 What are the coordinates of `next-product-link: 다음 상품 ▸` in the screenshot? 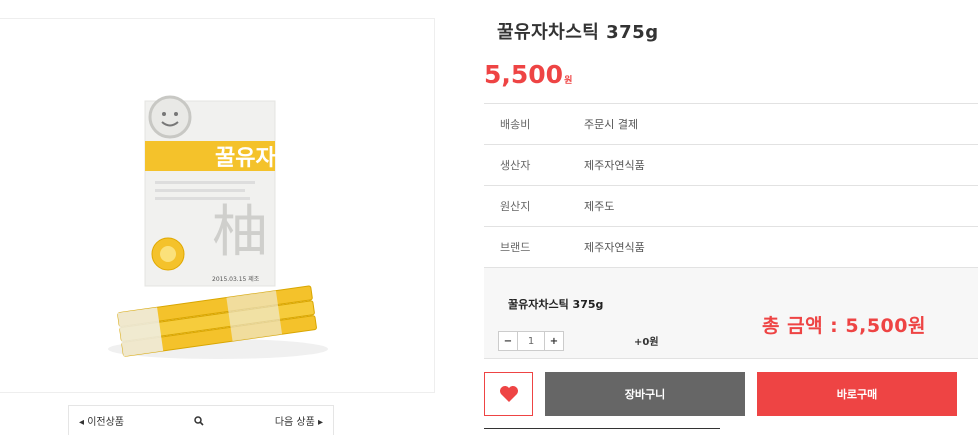 It's located at (299, 420).